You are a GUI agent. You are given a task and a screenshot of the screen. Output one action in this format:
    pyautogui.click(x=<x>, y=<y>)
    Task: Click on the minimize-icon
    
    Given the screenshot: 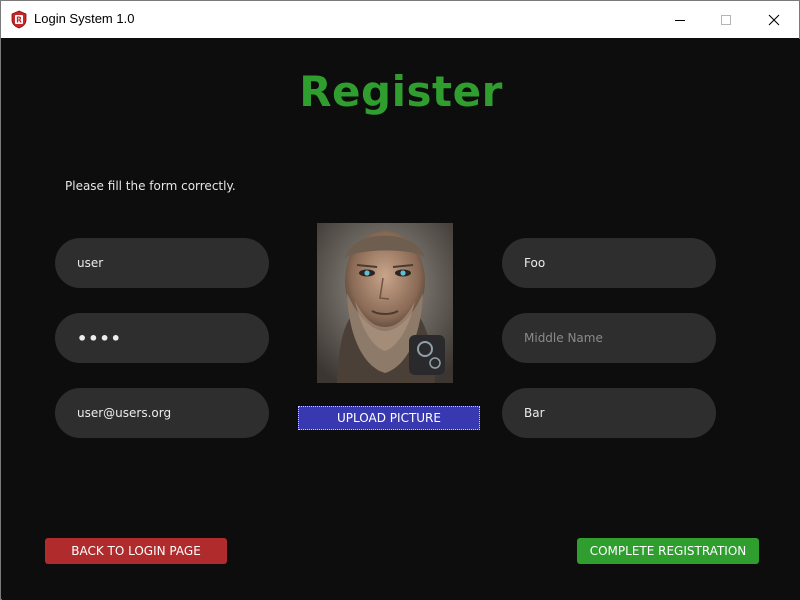 What is the action you would take?
    pyautogui.click(x=680, y=20)
    